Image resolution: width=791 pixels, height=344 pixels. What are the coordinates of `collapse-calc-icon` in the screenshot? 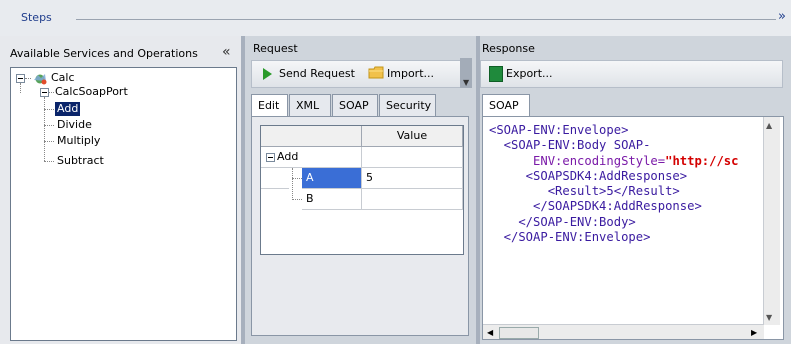 It's located at (20, 78).